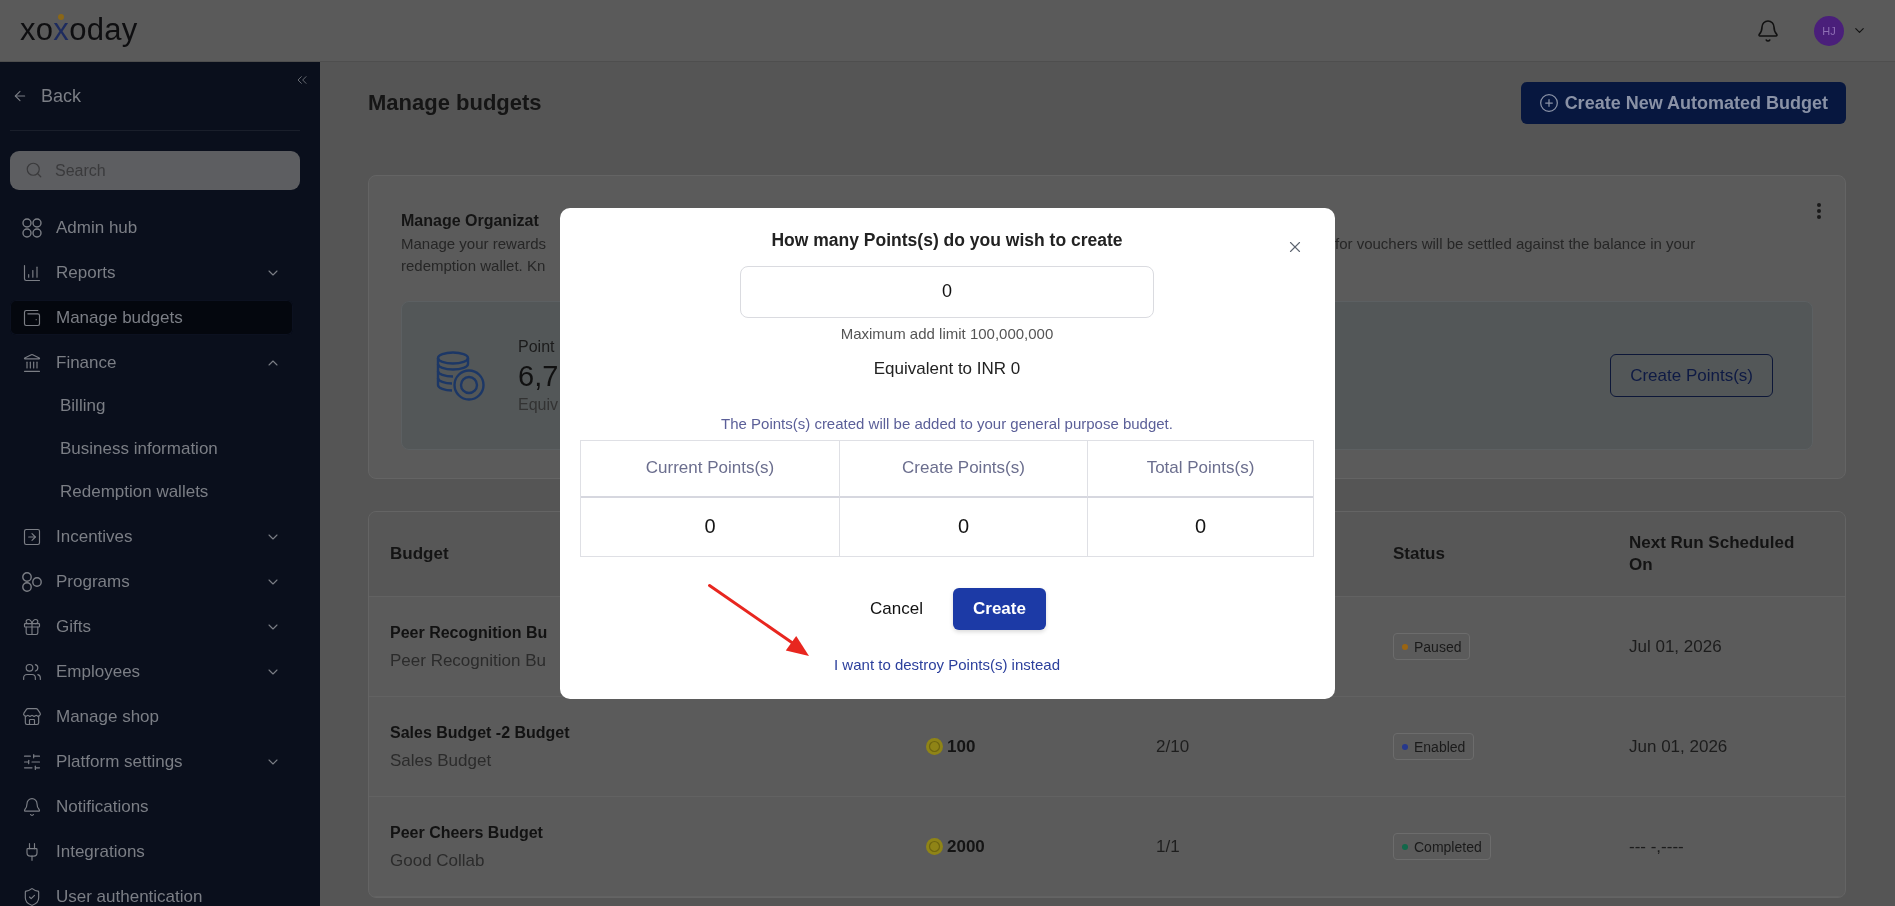  Describe the element at coordinates (151, 317) in the screenshot. I see `sidebar-item: Manage budgets` at that location.